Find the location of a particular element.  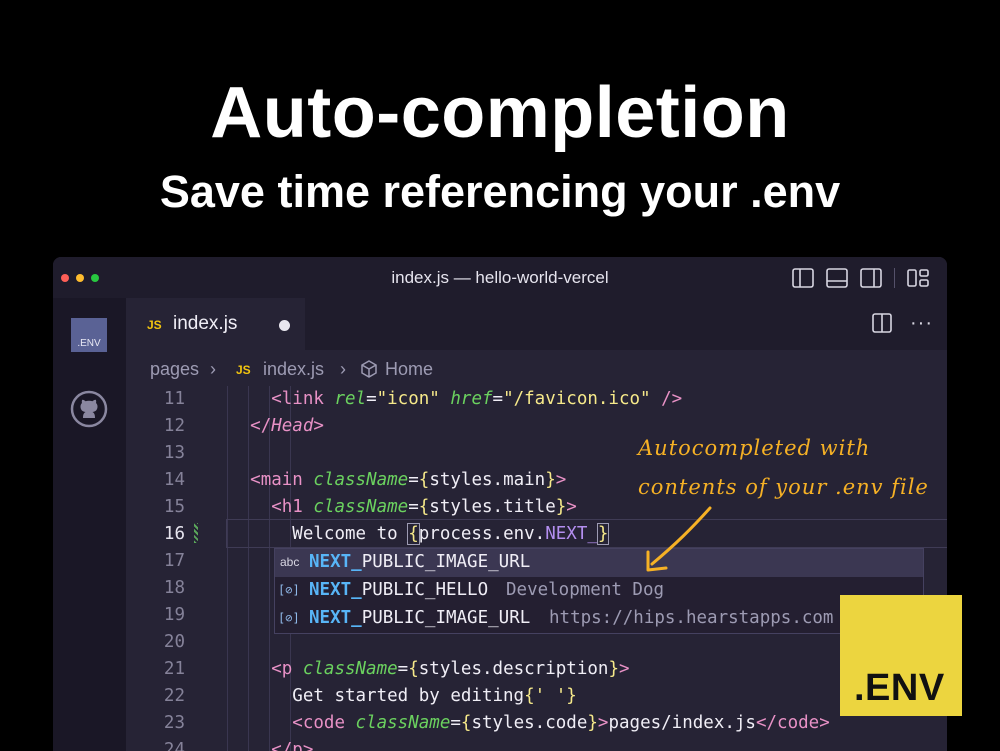

text-suggestion-icon: abc is located at coordinates (290, 562).